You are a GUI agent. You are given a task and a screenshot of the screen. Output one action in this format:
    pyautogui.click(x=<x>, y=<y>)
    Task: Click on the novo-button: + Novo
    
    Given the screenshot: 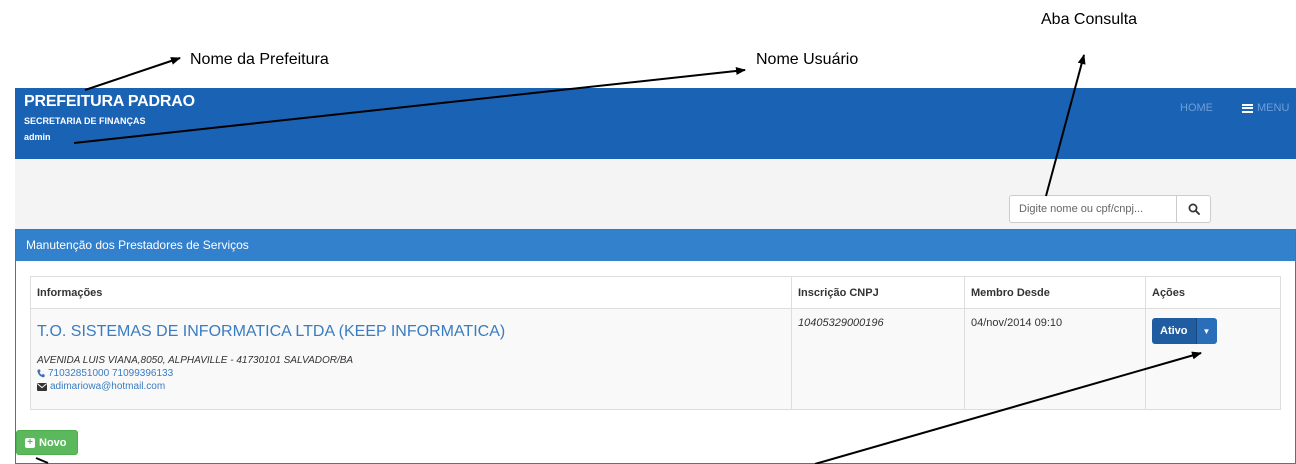 What is the action you would take?
    pyautogui.click(x=47, y=442)
    